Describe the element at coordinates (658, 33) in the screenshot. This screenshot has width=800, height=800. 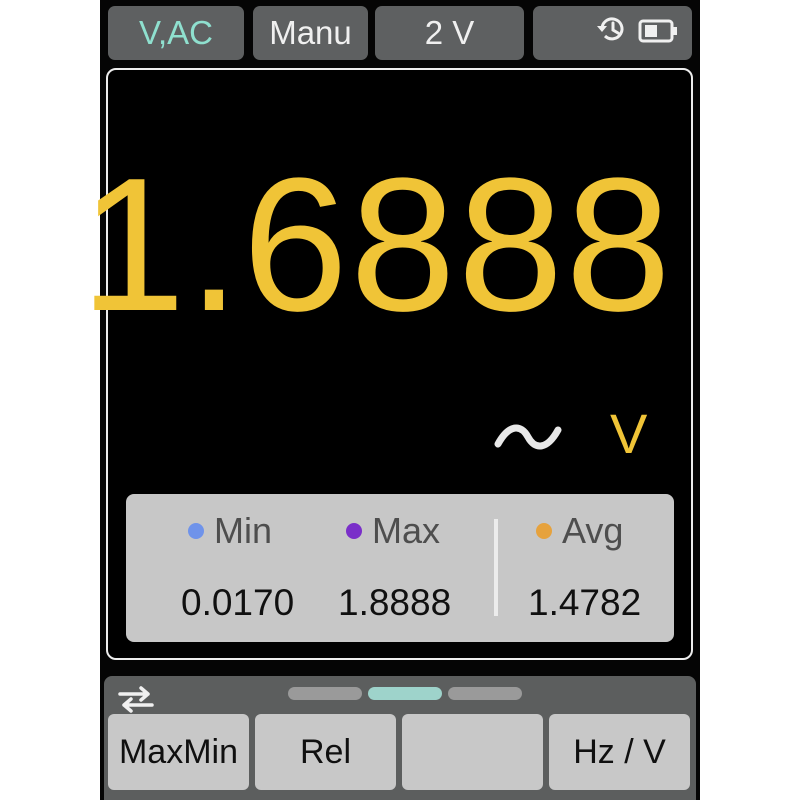
I see `battery-icon` at that location.